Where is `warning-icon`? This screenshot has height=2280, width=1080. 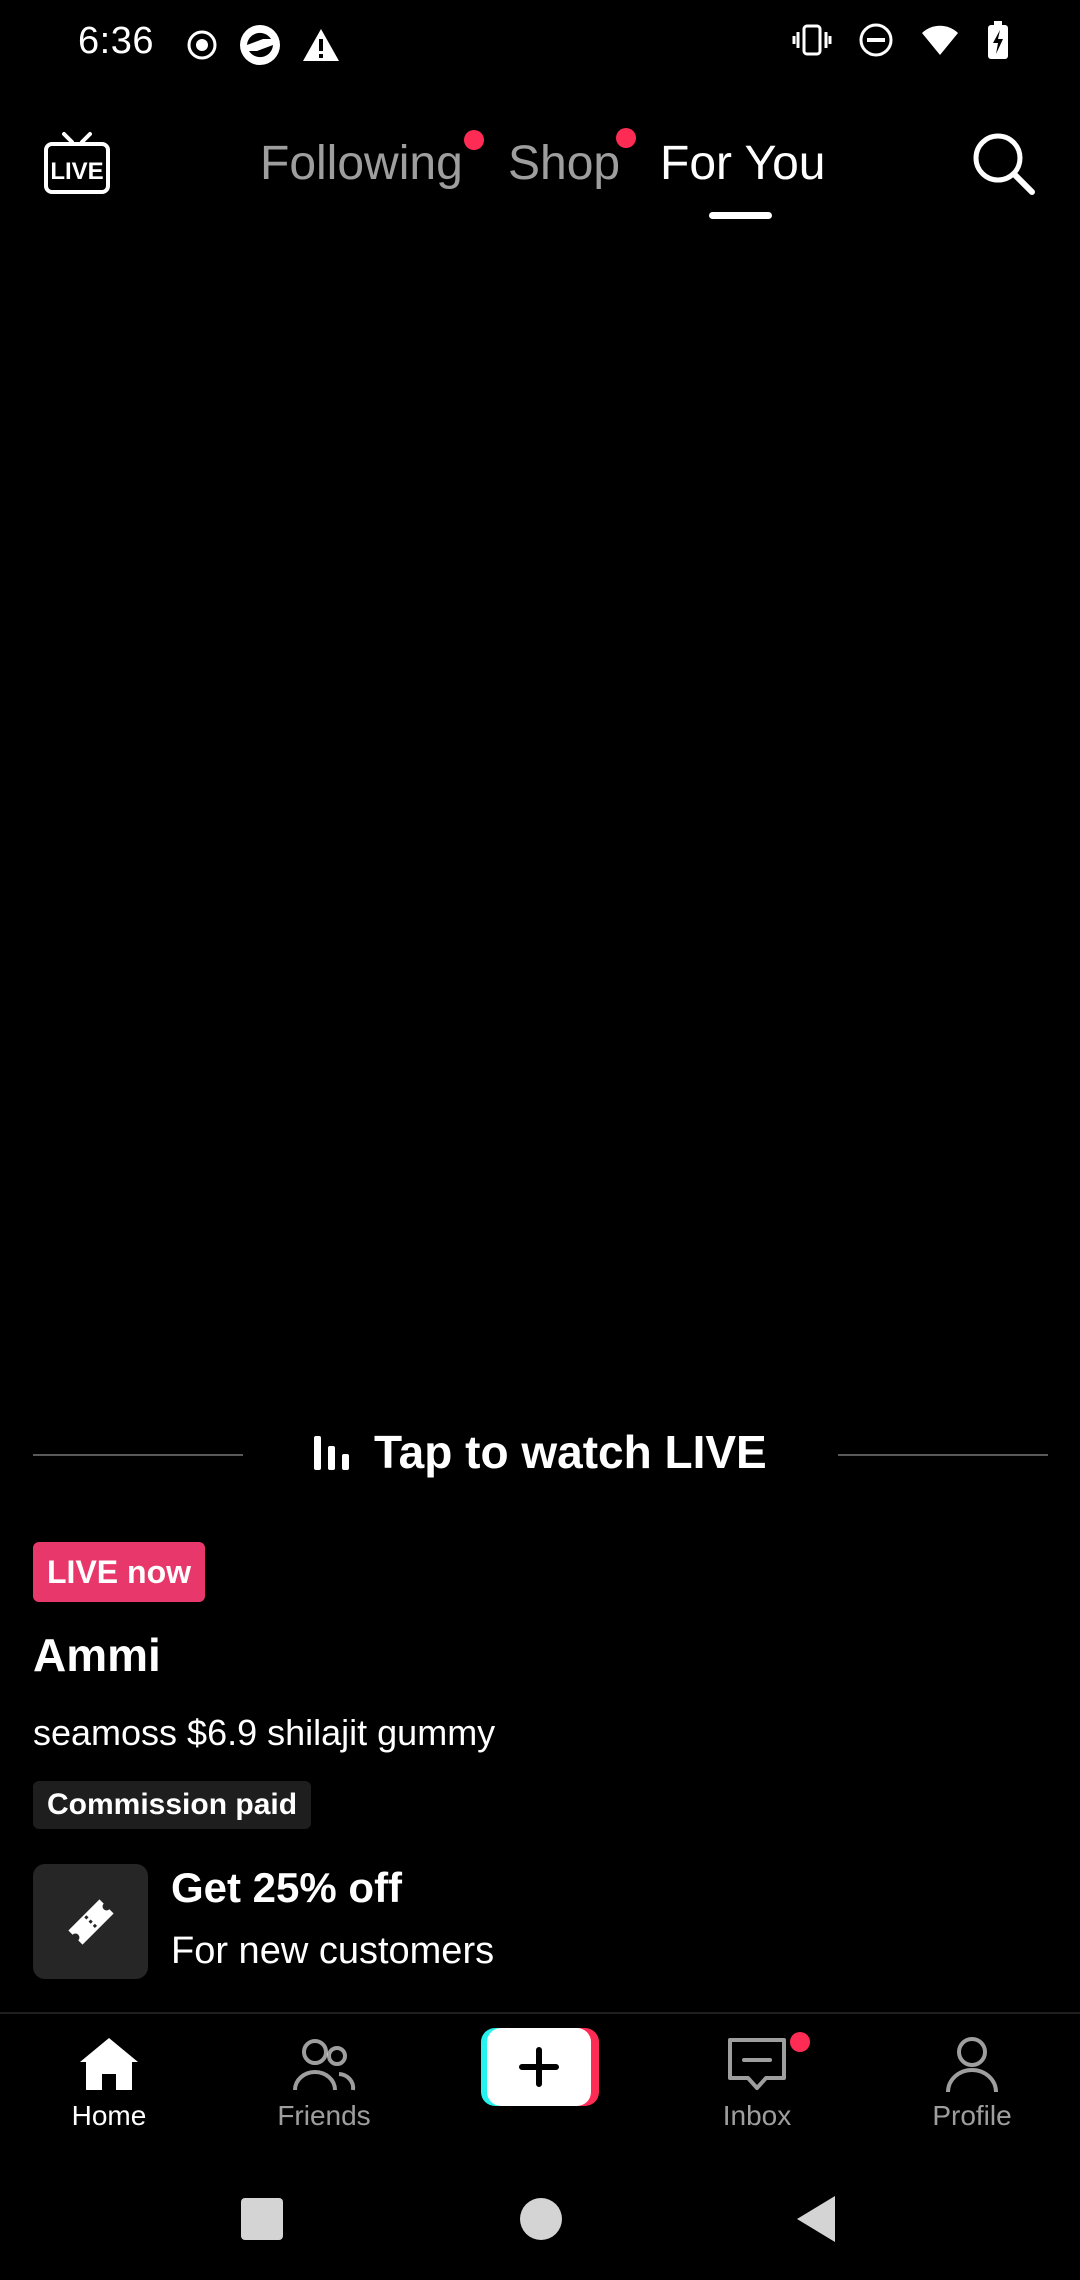
warning-icon is located at coordinates (321, 45).